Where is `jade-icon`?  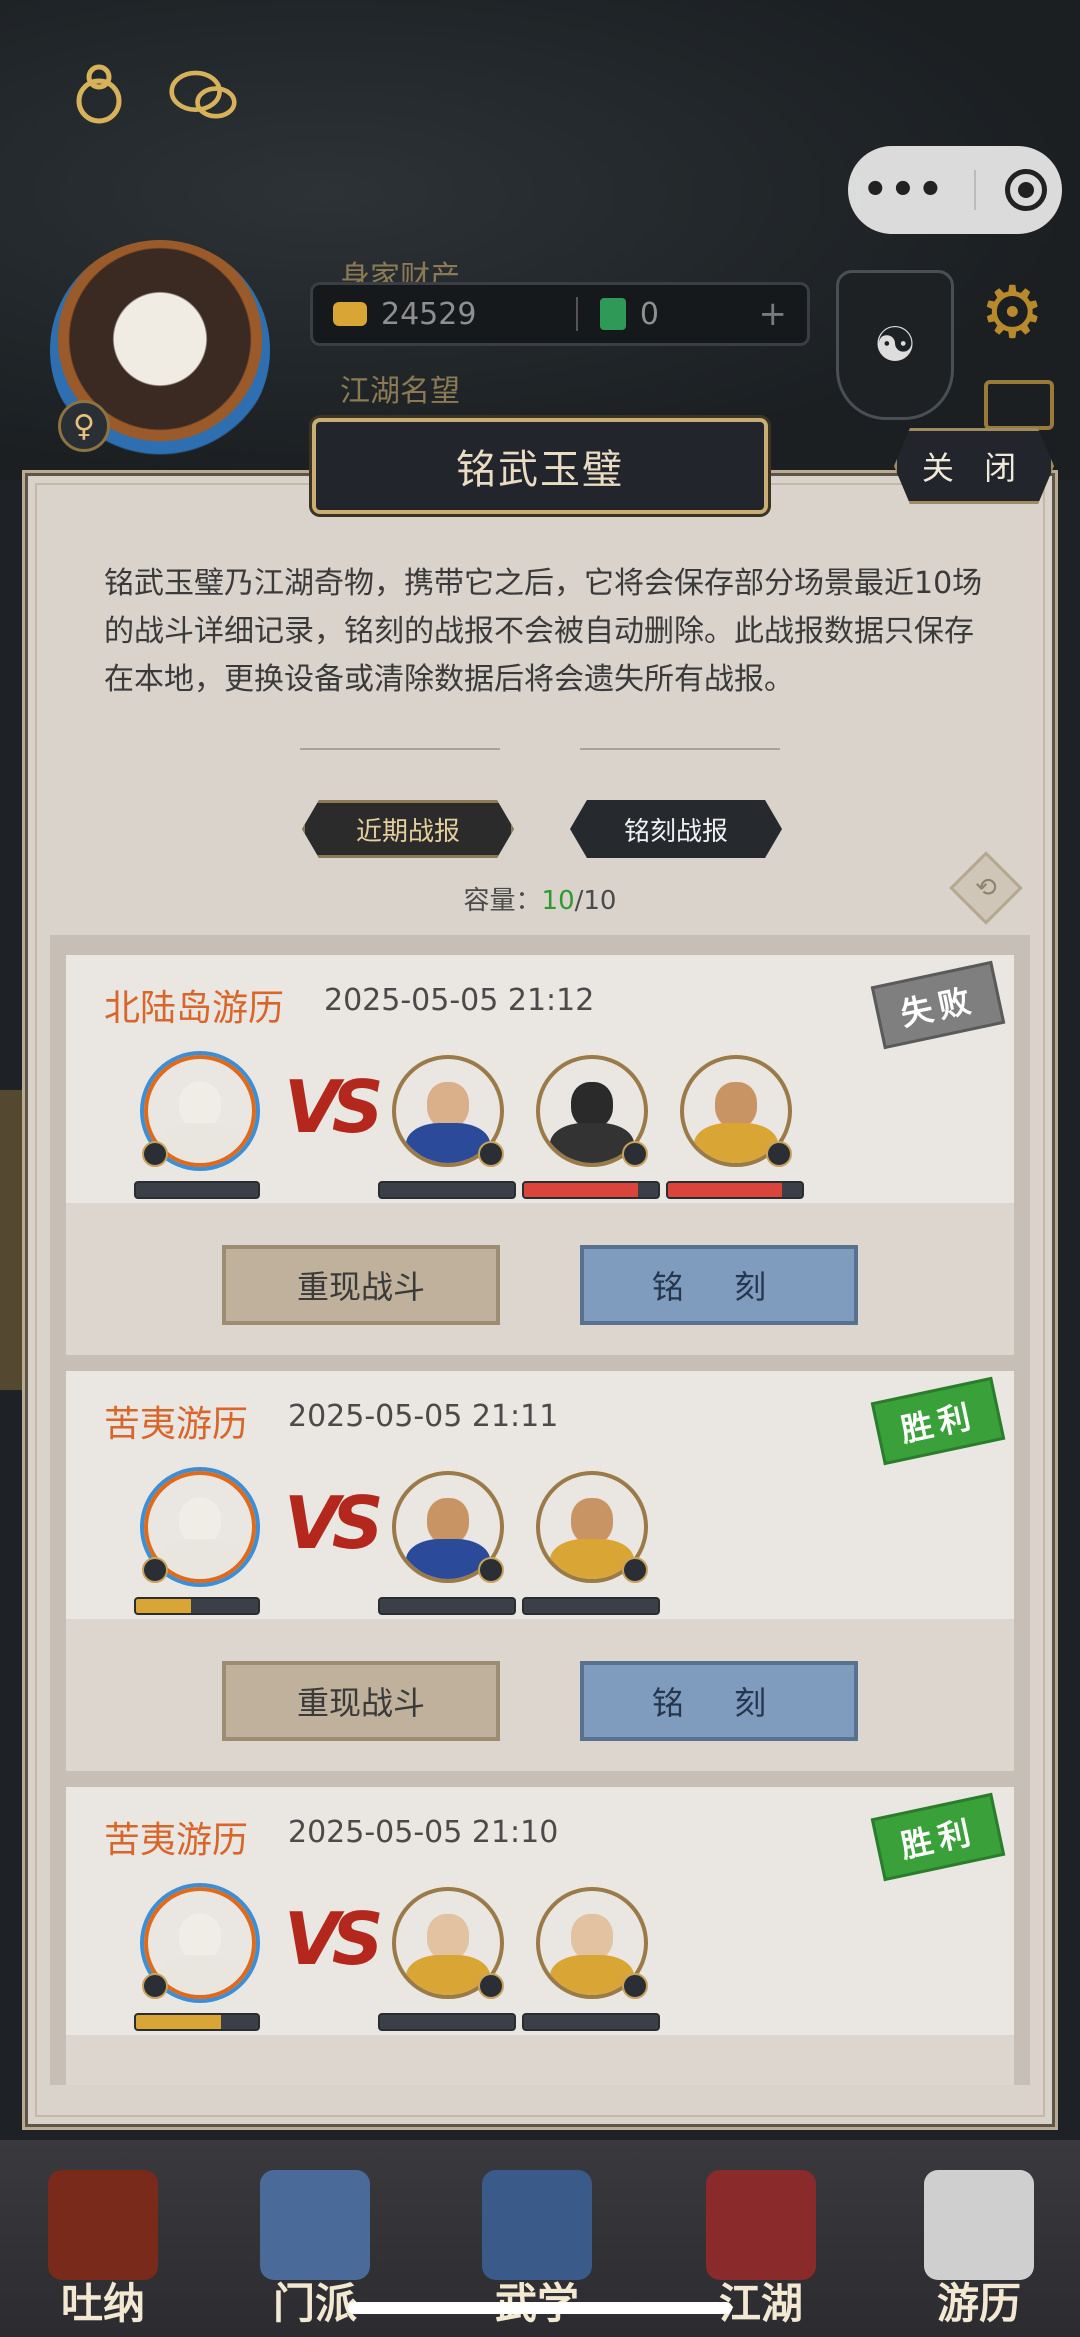 jade-icon is located at coordinates (612, 314).